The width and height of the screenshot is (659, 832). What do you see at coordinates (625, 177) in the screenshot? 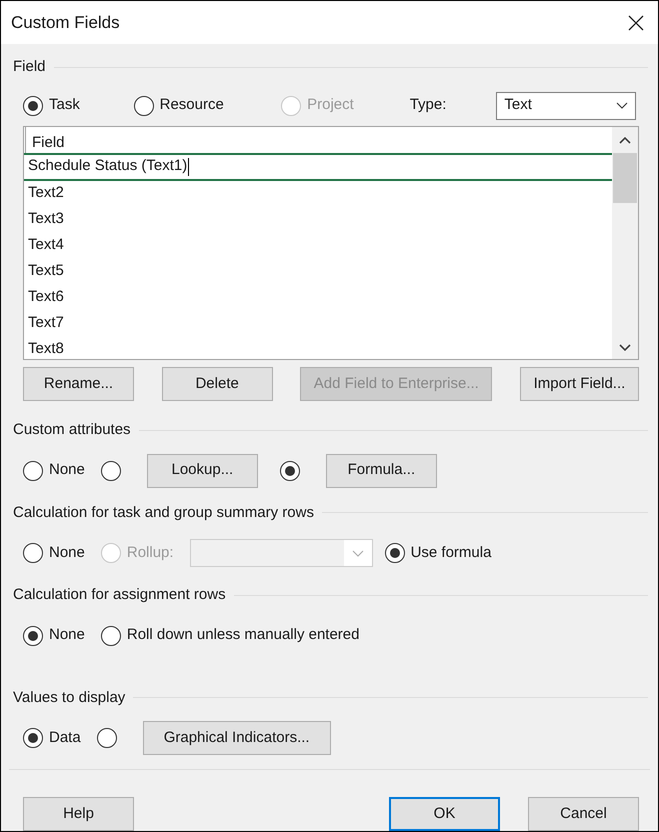
I see `scroll-thumb` at bounding box center [625, 177].